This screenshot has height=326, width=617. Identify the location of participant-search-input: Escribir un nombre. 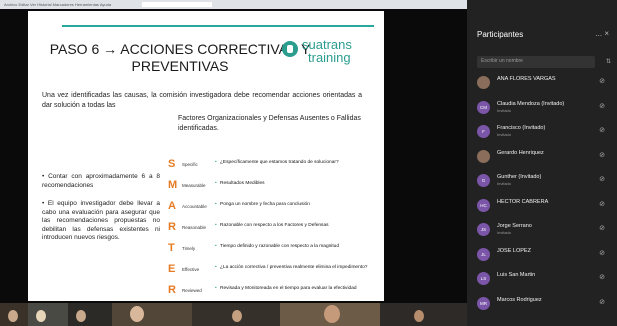
(536, 62).